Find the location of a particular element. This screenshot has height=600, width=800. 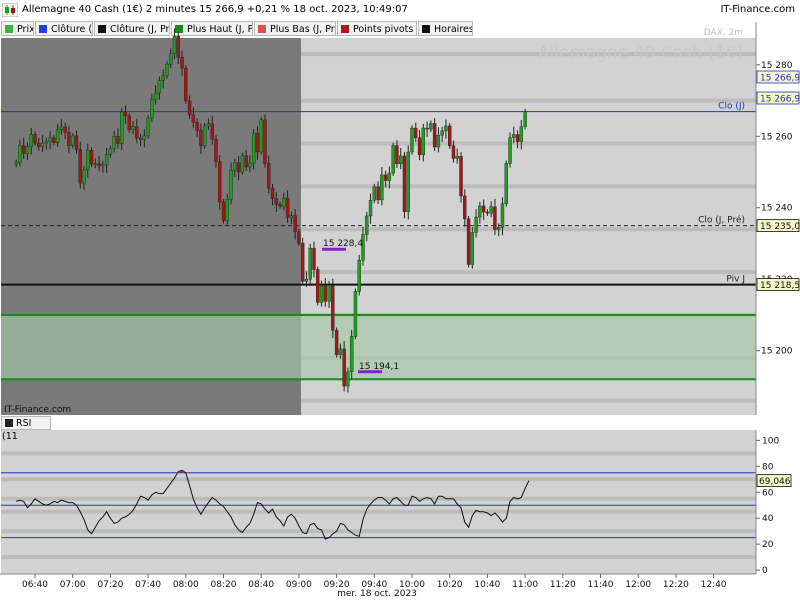

rsi-tick-label: 100 is located at coordinates (770, 441).